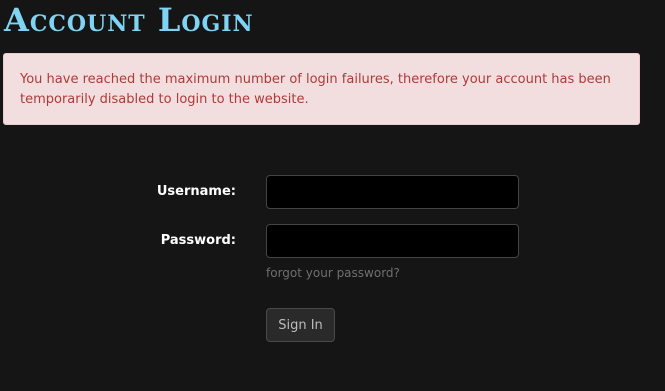  What do you see at coordinates (198, 240) in the screenshot?
I see `password-label: Password:` at bounding box center [198, 240].